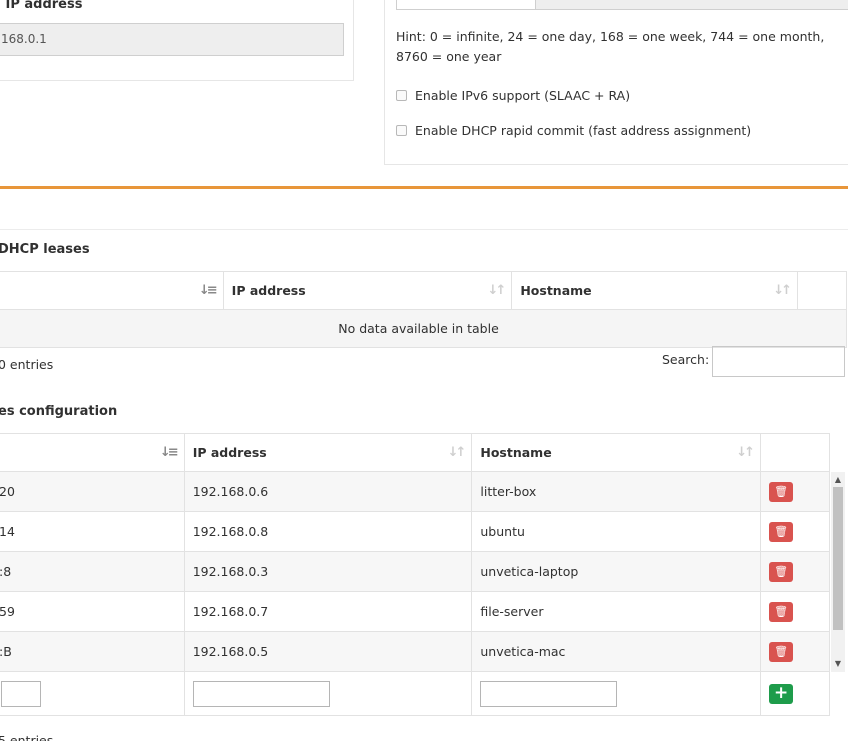 The image size is (848, 741). I want to click on mac-cell: 20, so click(92, 491).